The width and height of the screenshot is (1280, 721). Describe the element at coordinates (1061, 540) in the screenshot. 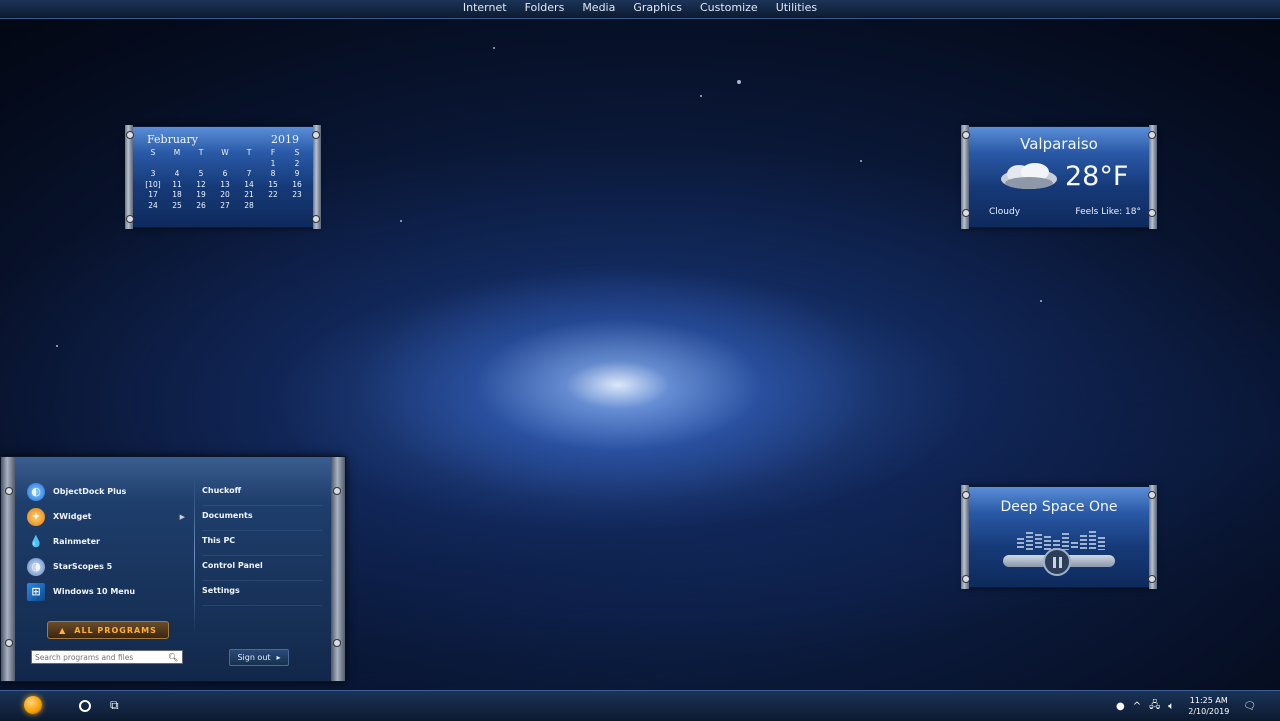

I see `equalizer-bars` at that location.